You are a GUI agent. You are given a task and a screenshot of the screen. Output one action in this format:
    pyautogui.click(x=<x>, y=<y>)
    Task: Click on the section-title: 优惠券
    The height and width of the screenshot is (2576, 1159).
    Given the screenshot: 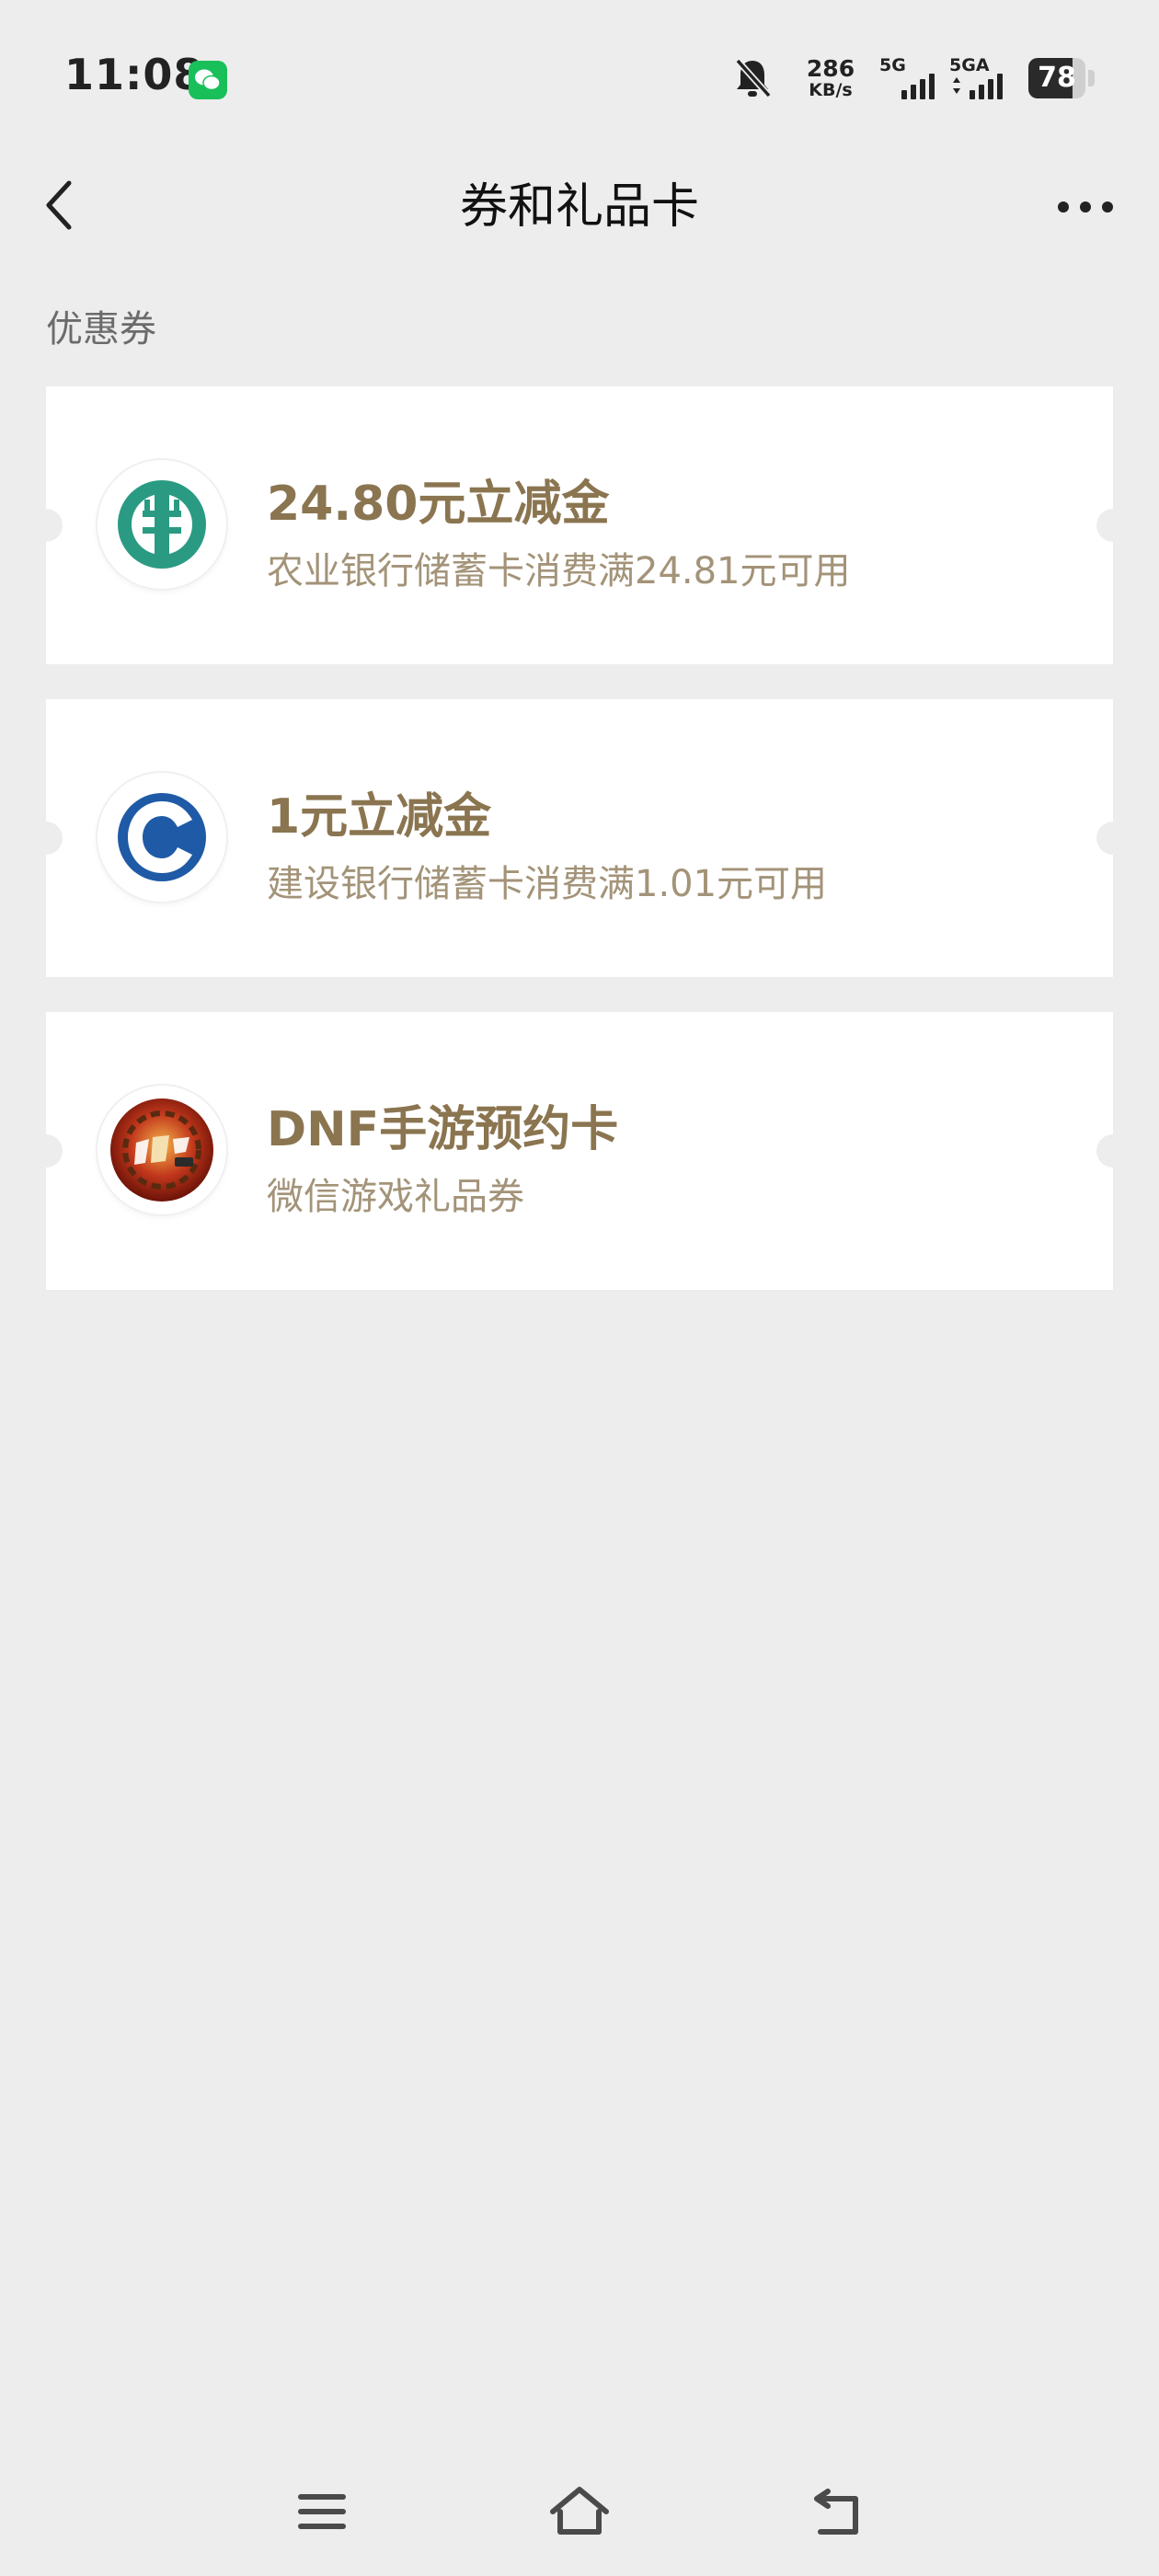 What is the action you would take?
    pyautogui.click(x=101, y=329)
    